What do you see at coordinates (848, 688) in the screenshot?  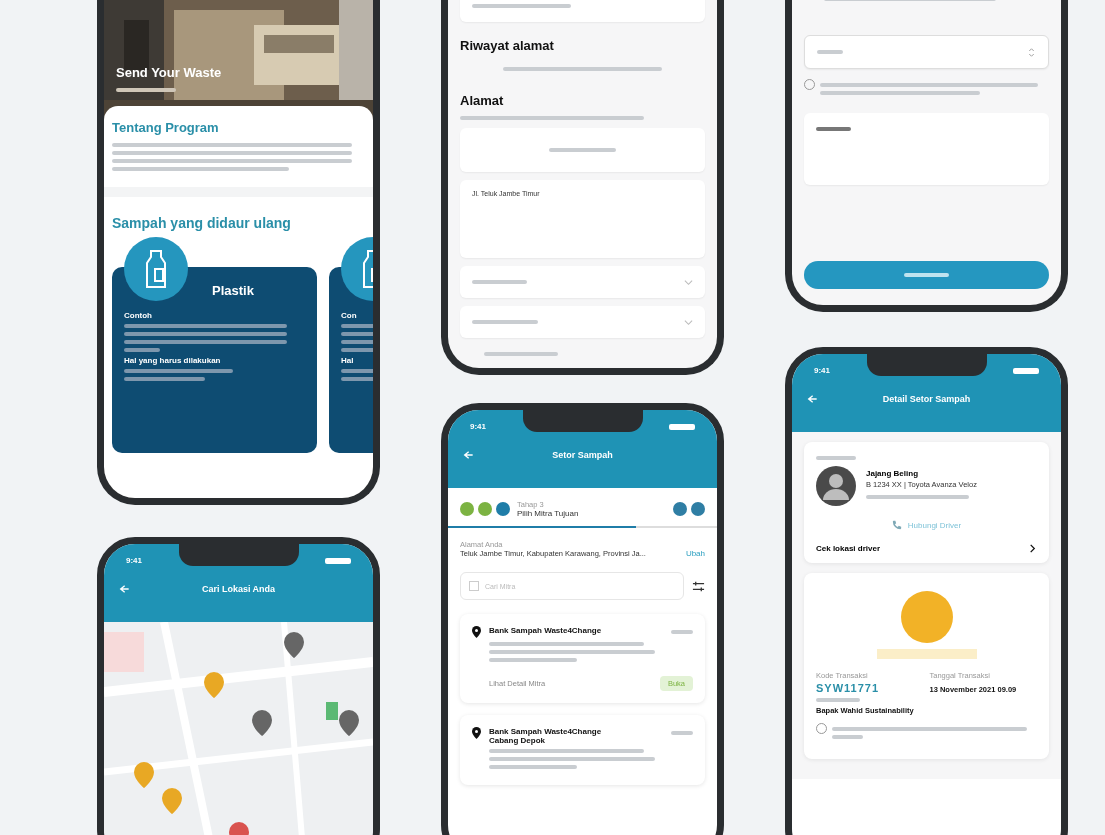 I see `transaction-code: SYW11771` at bounding box center [848, 688].